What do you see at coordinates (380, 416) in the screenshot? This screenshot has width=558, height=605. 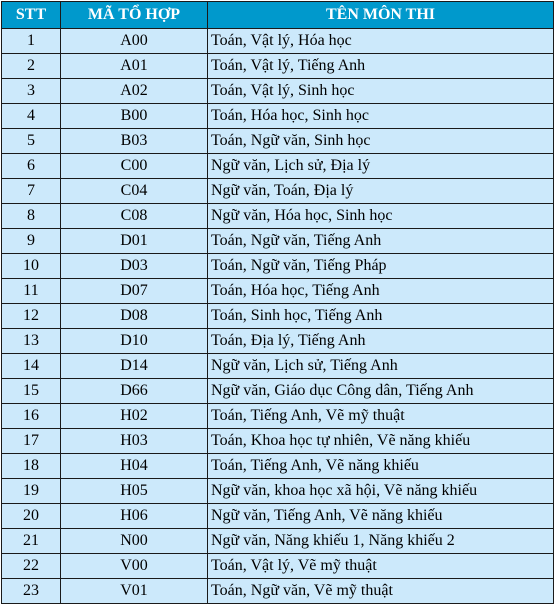 I see `cell-subjects: Toán, Tiếng Anh, Vẽ mỹ thuật` at bounding box center [380, 416].